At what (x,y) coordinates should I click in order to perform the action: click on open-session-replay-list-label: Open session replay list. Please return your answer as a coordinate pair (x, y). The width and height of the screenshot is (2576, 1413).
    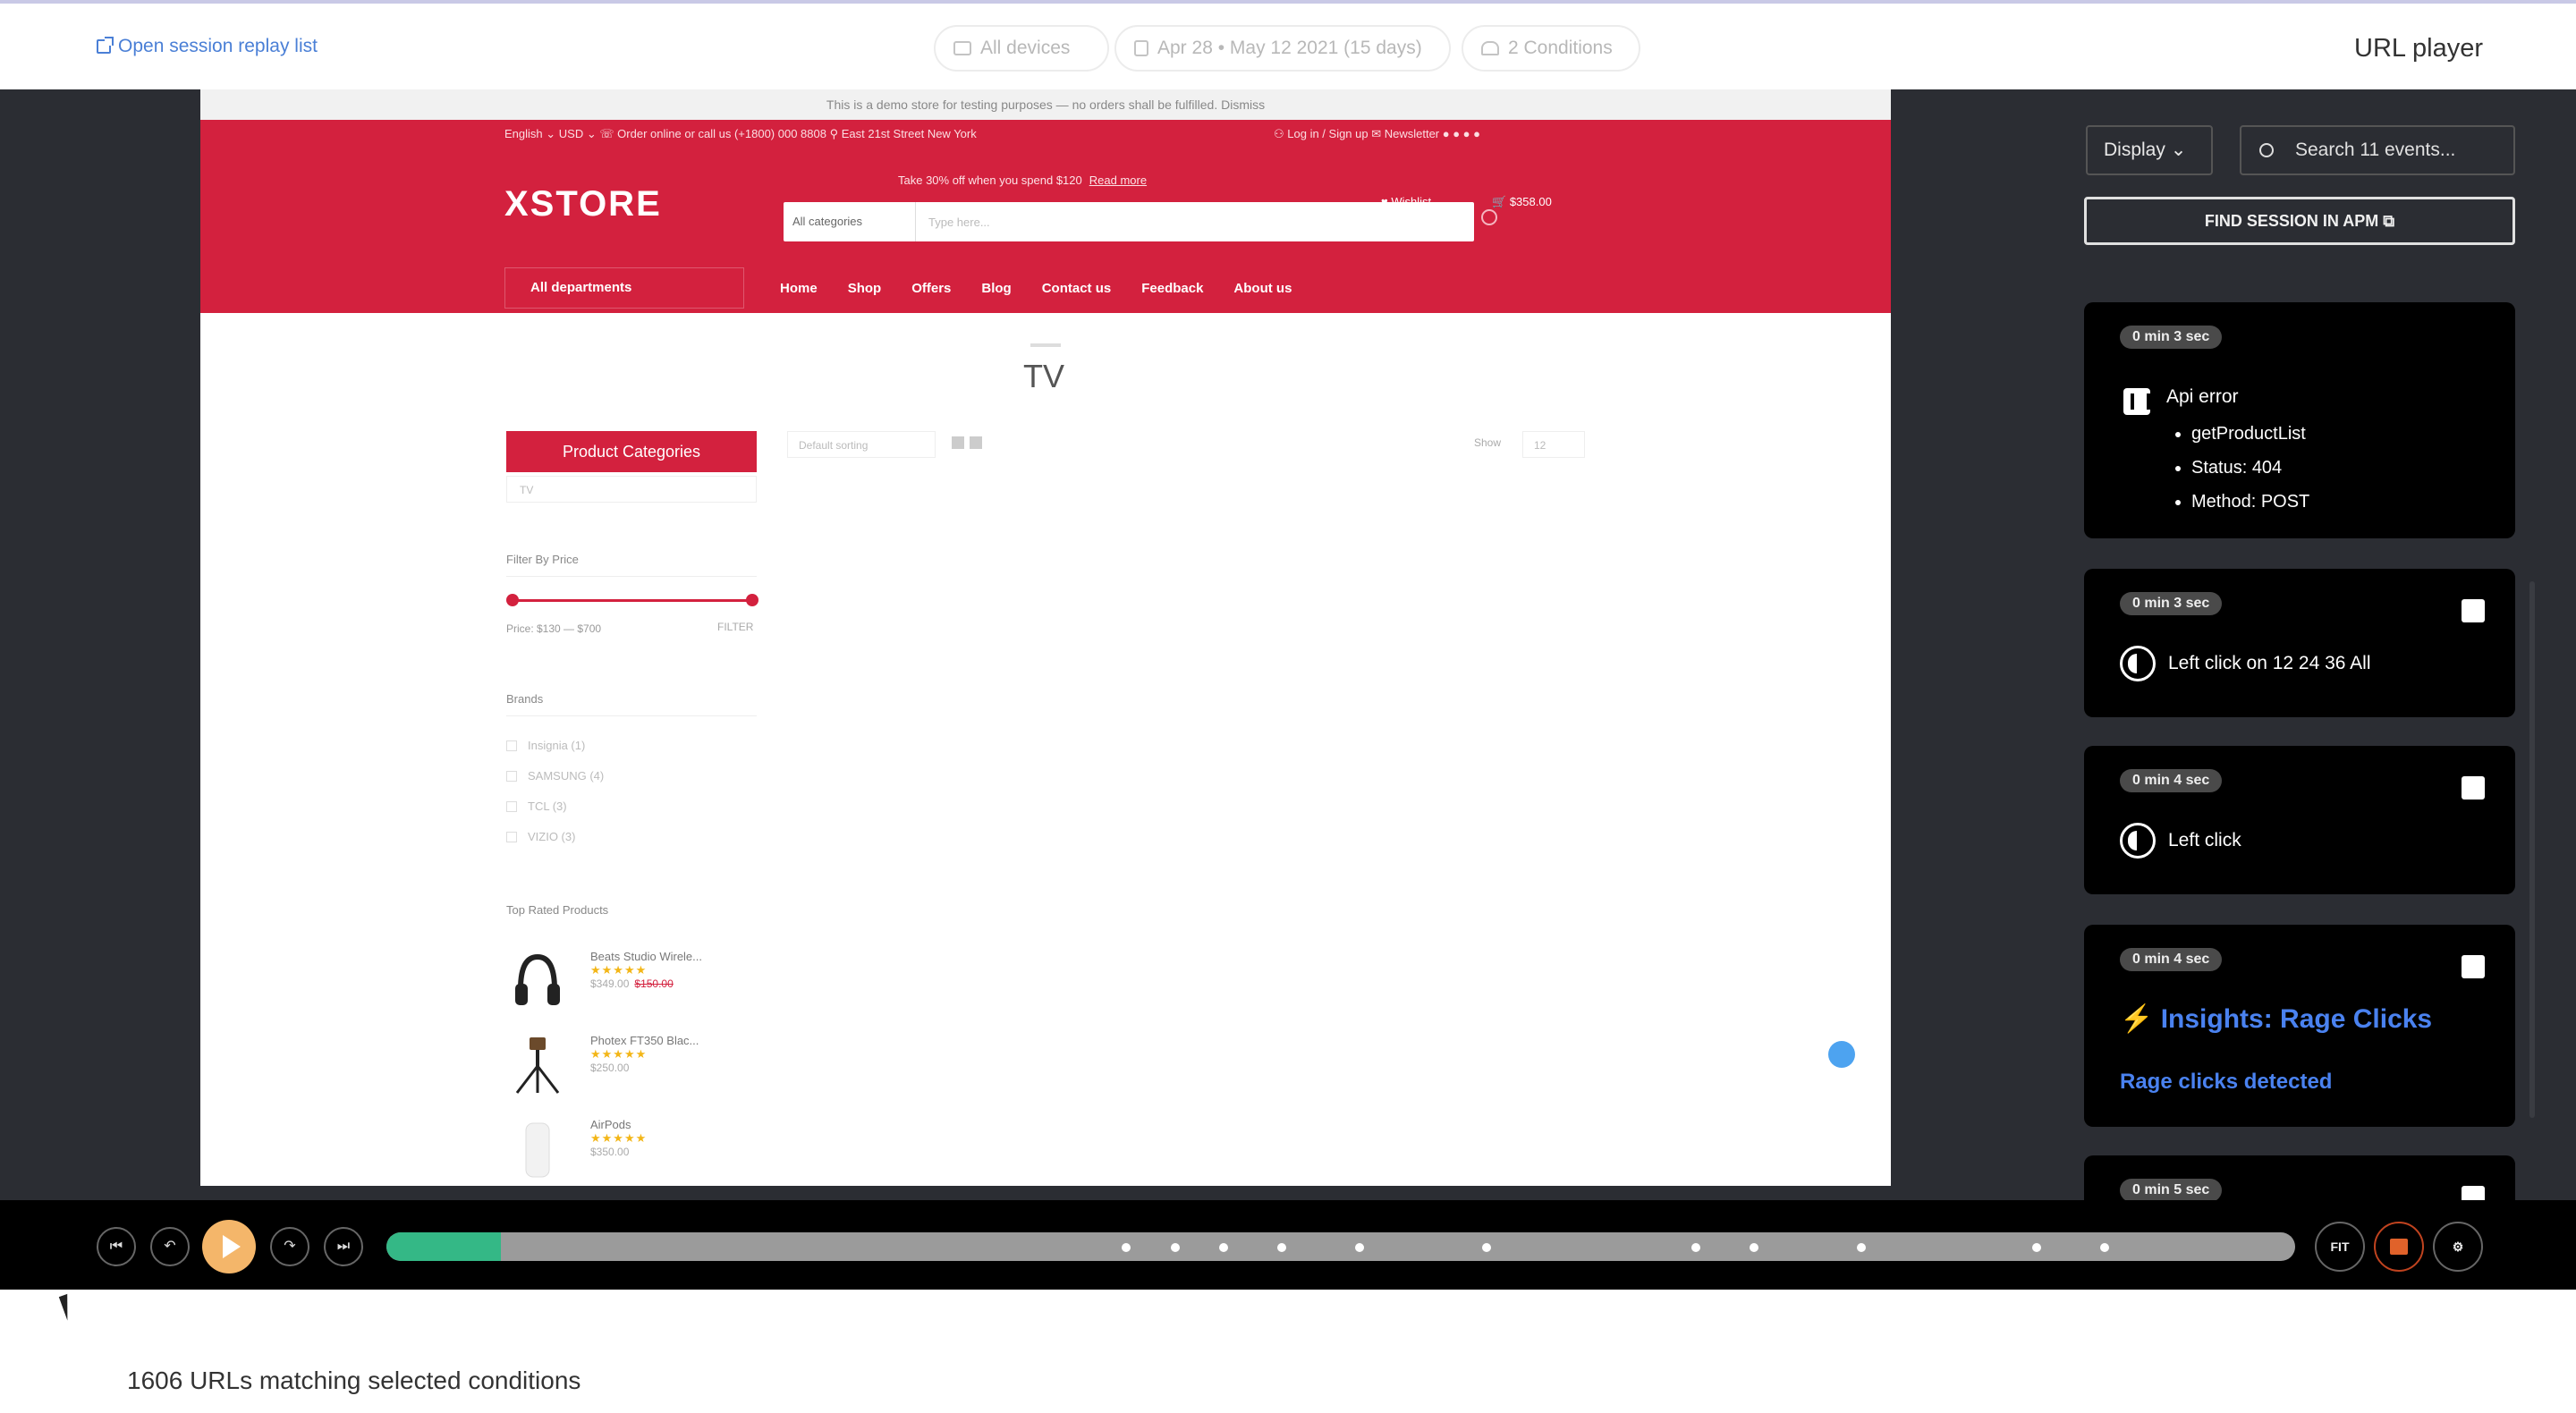
    Looking at the image, I should click on (218, 46).